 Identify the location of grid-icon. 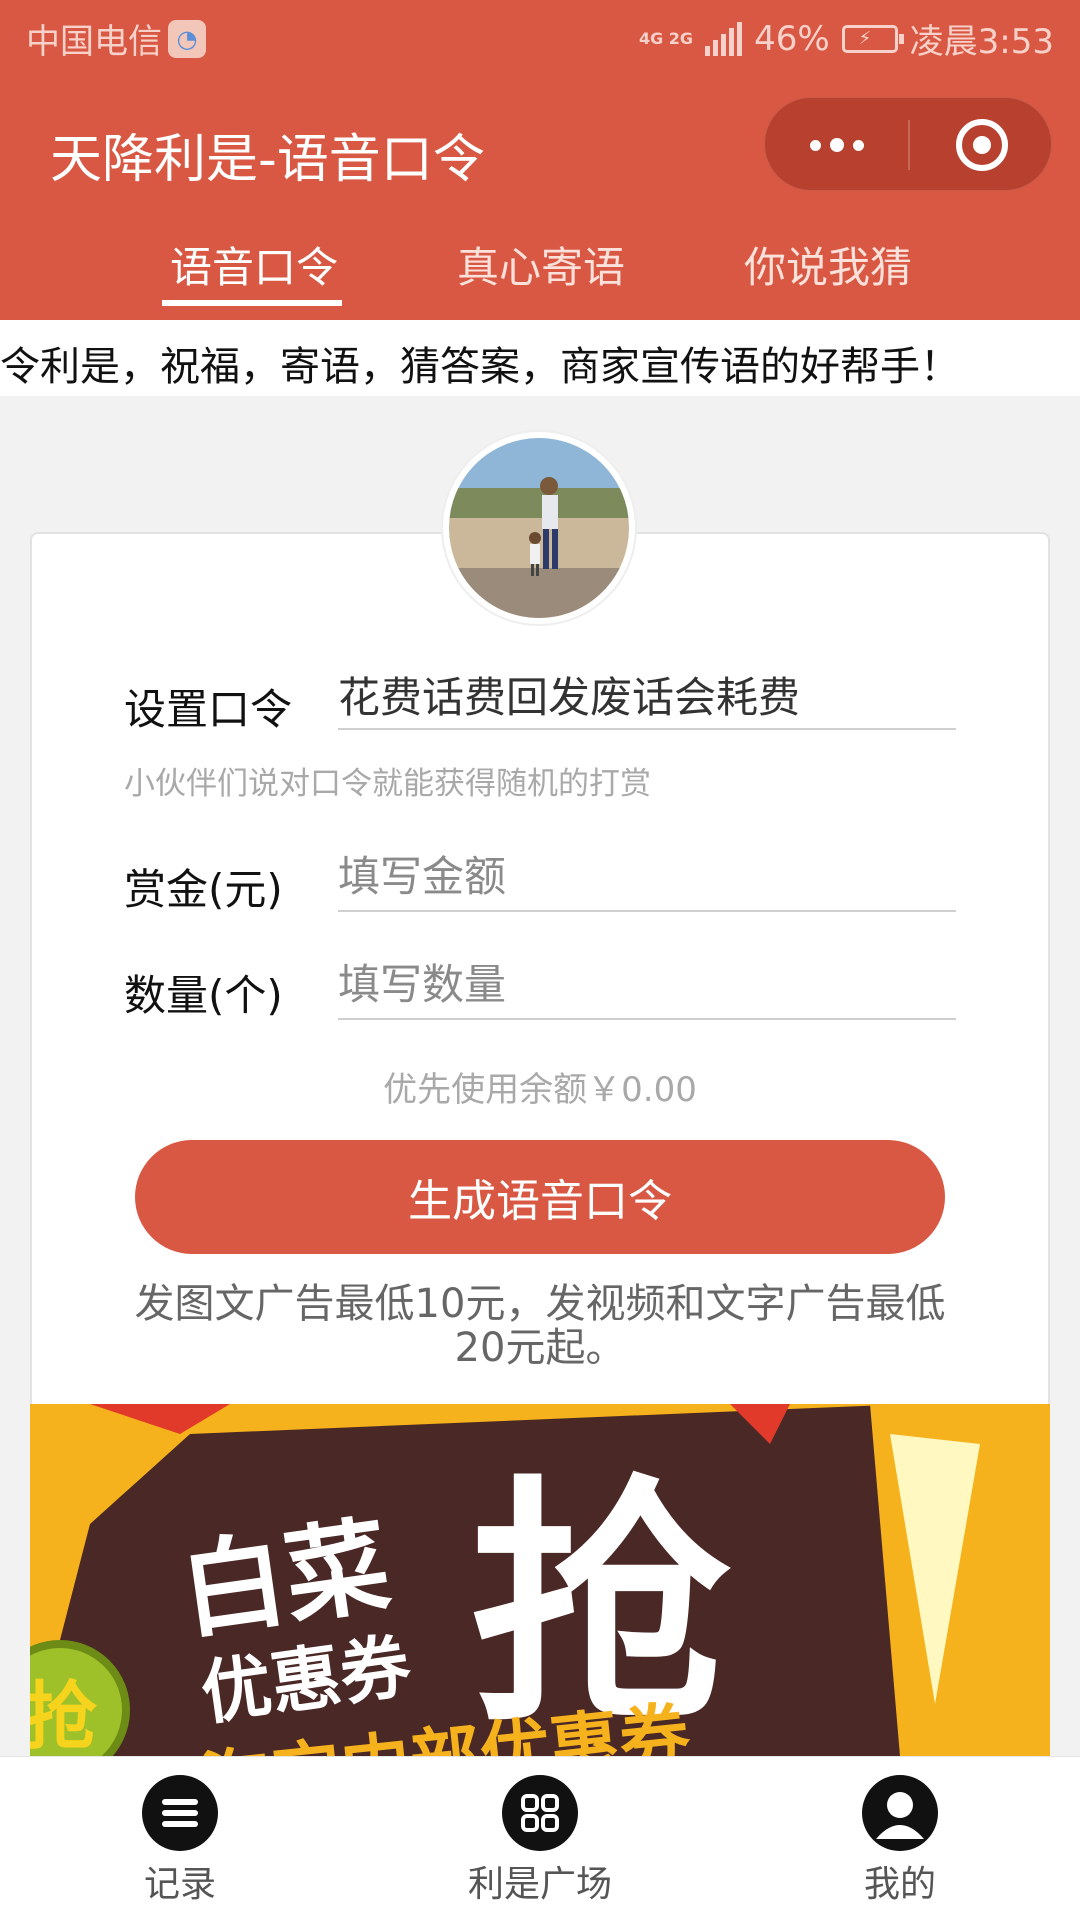
(540, 1813).